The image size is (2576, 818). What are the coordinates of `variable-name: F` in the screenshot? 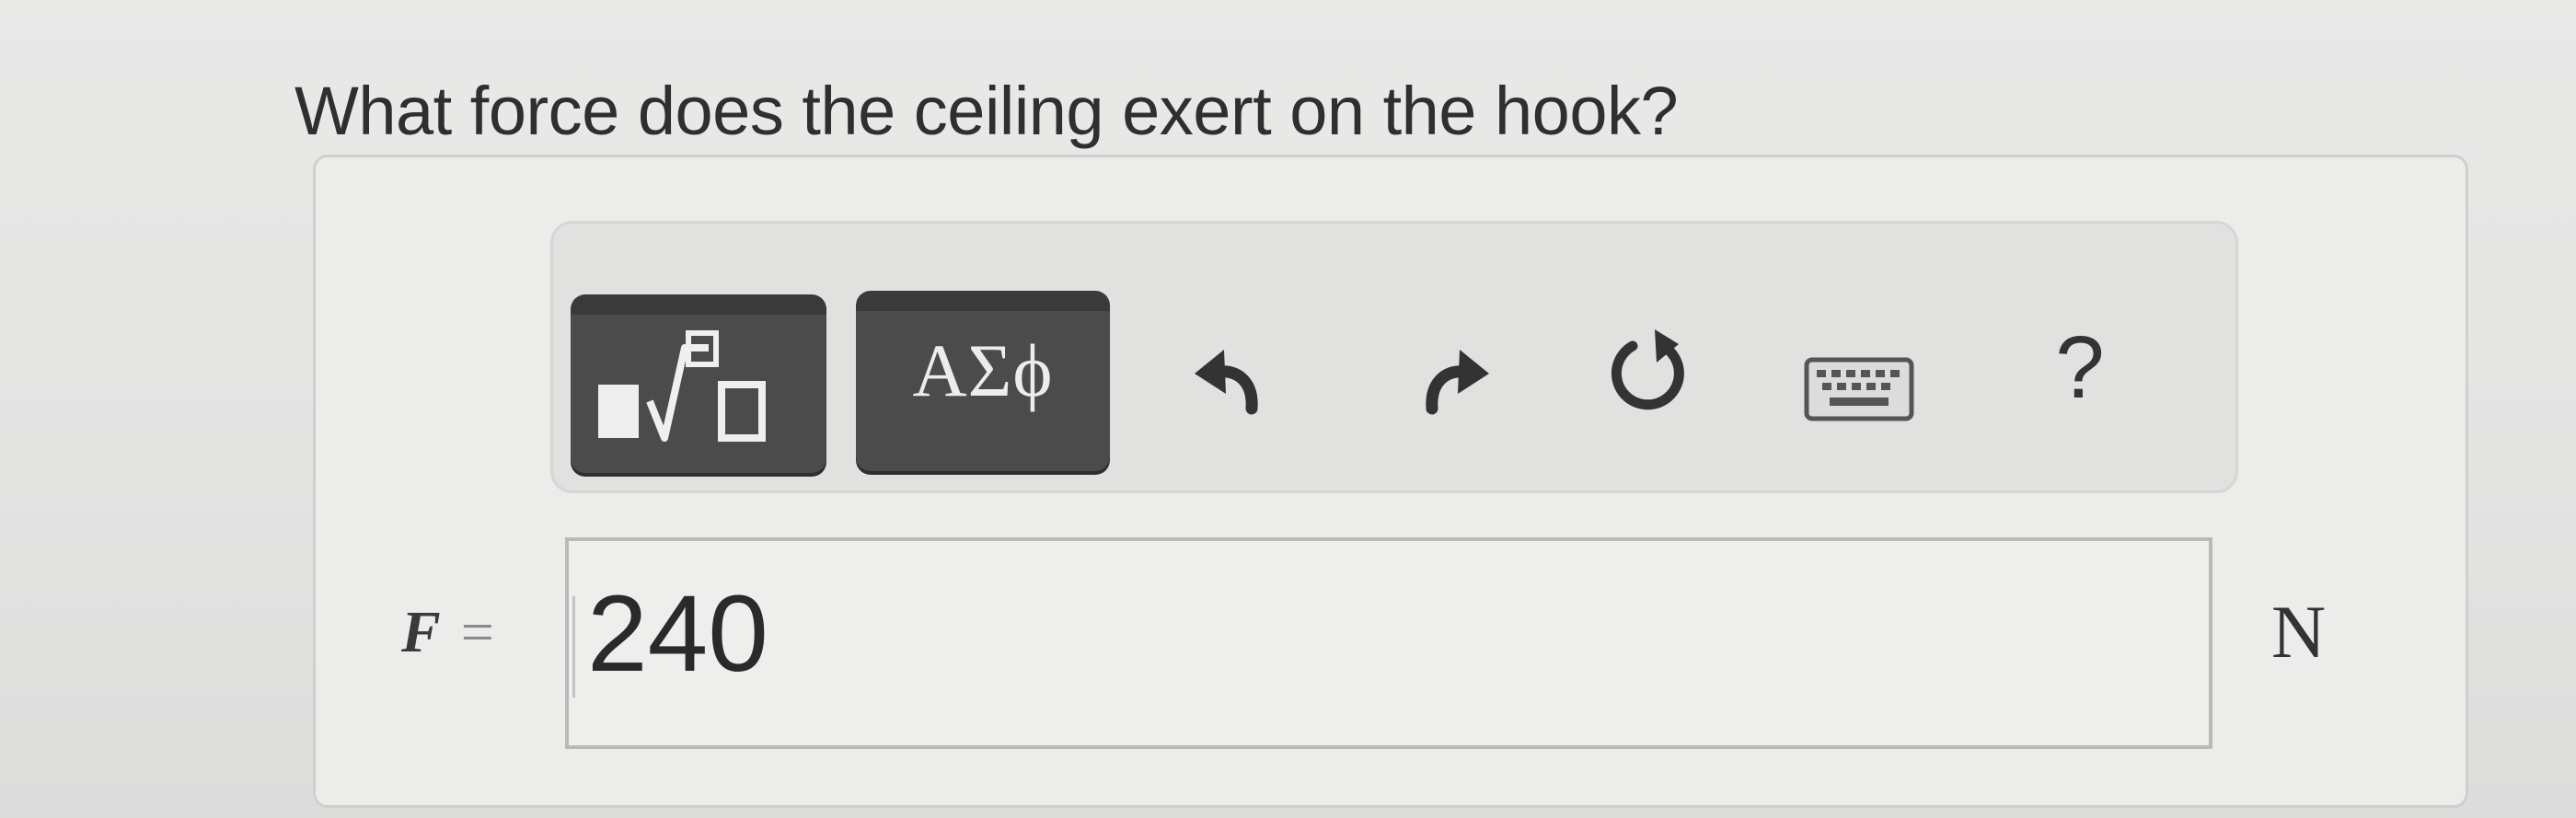 It's located at (421, 631).